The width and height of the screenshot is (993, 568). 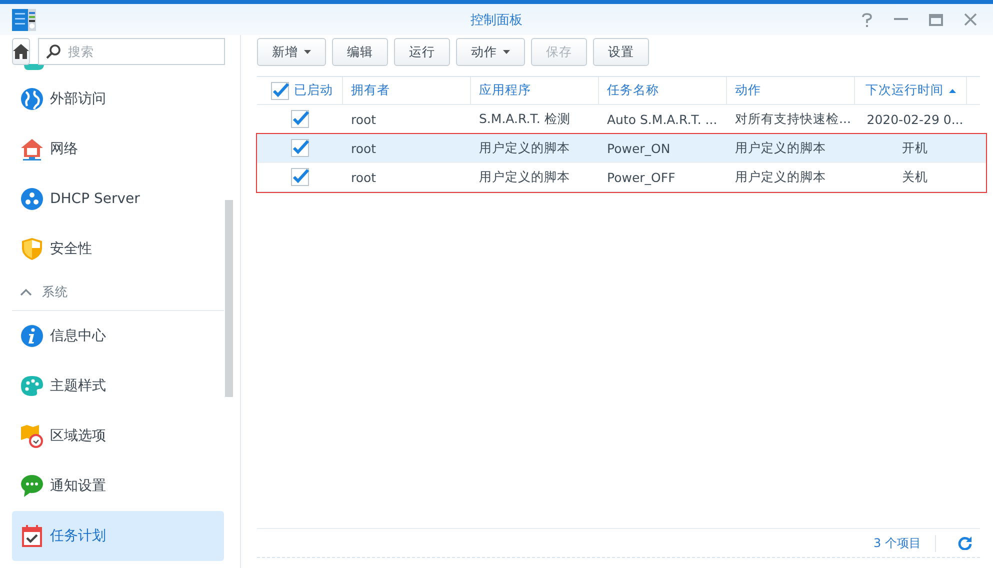 I want to click on info-icon, so click(x=32, y=336).